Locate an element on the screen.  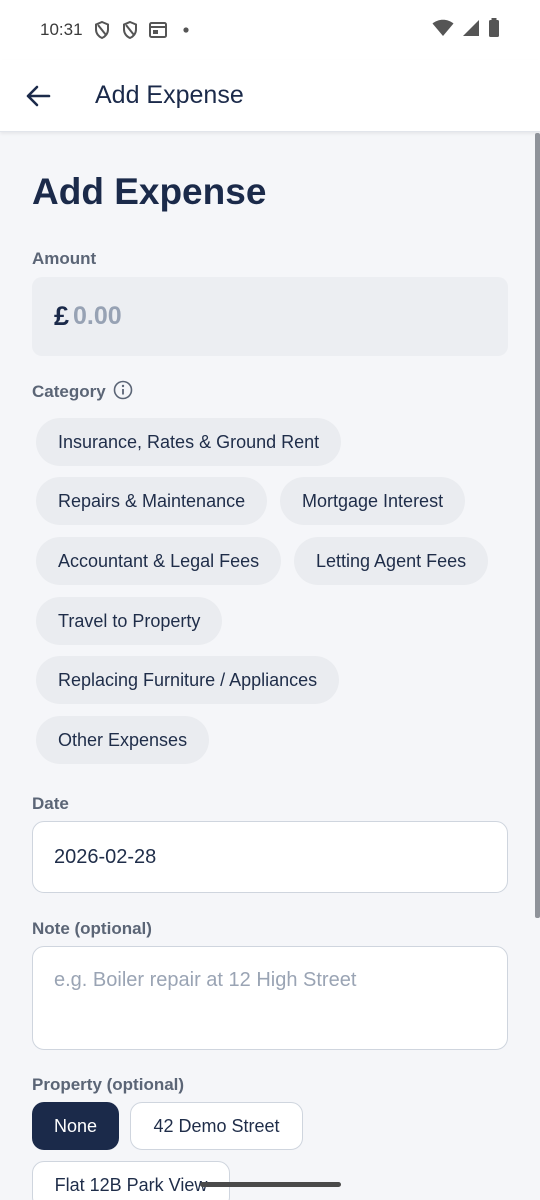
category-chip-travel: Travel to Property is located at coordinates (129, 621).